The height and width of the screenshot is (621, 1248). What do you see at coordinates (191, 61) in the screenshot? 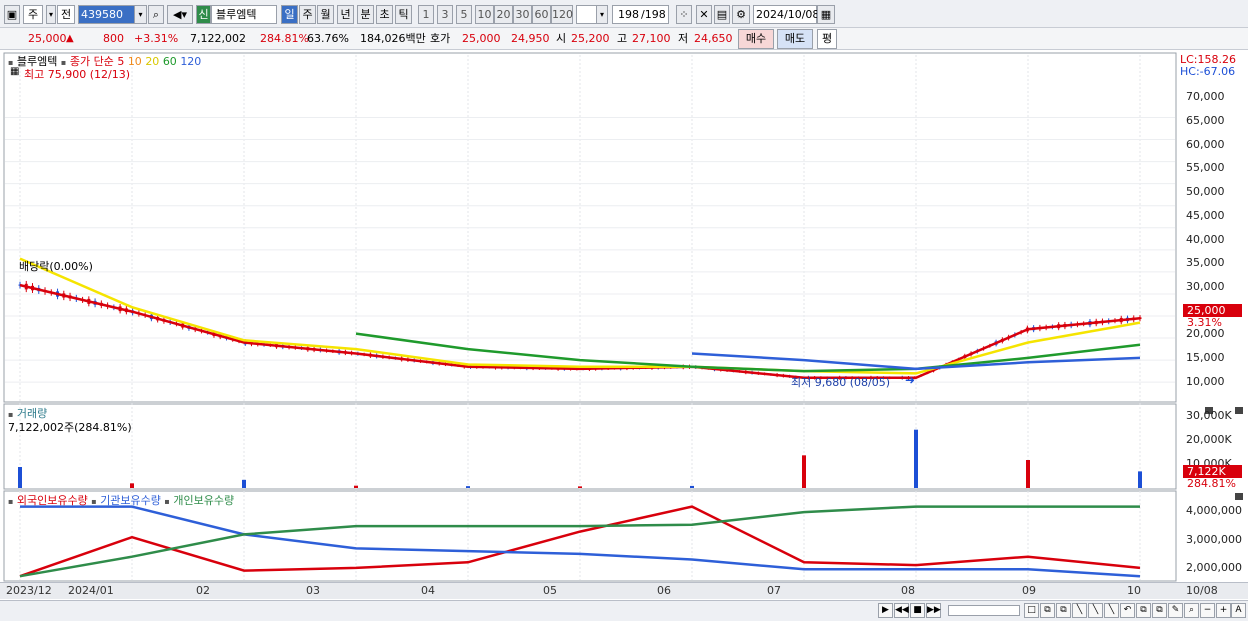
I see `ma120-label: 120` at bounding box center [191, 61].